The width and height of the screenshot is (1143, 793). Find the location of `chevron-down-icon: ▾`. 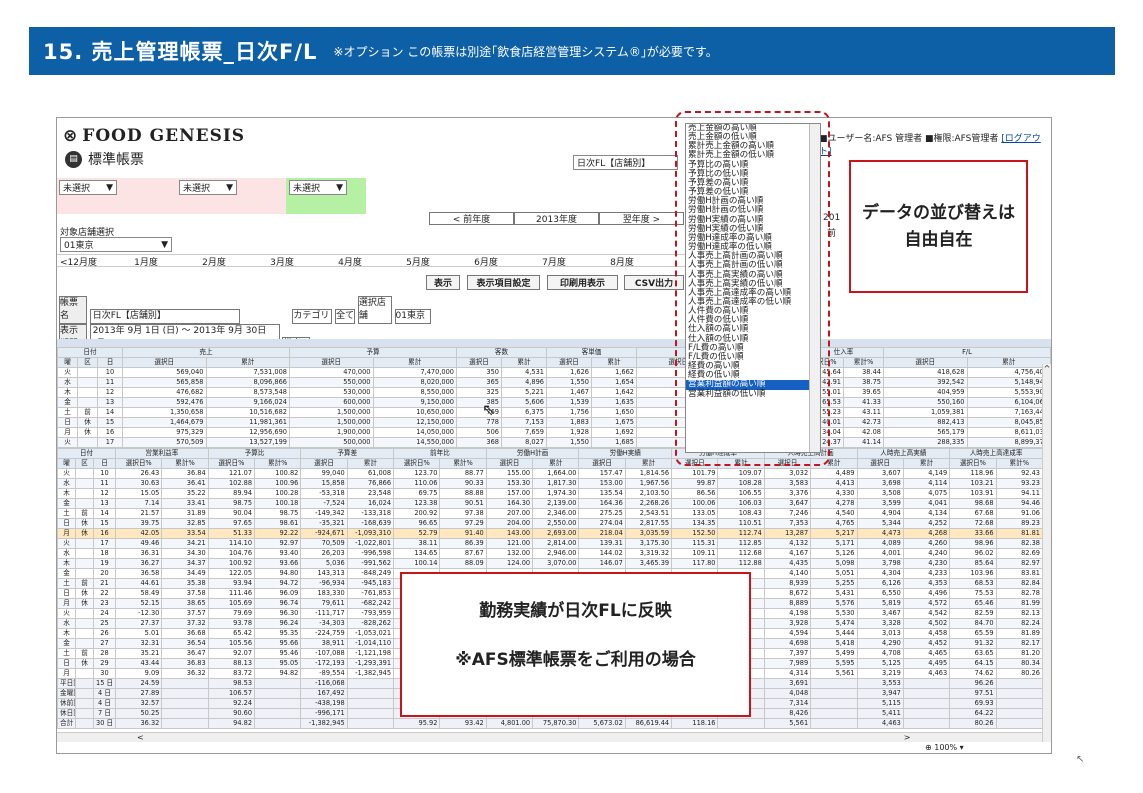

chevron-down-icon: ▾ is located at coordinates (960, 747).